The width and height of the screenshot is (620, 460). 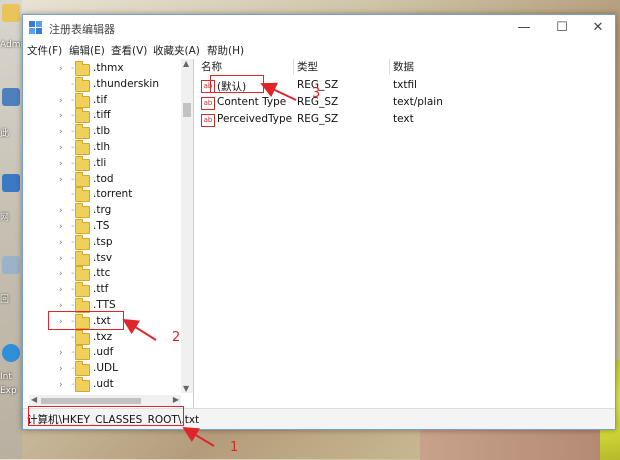 What do you see at coordinates (234, 447) in the screenshot?
I see `annotation-number-1: 1` at bounding box center [234, 447].